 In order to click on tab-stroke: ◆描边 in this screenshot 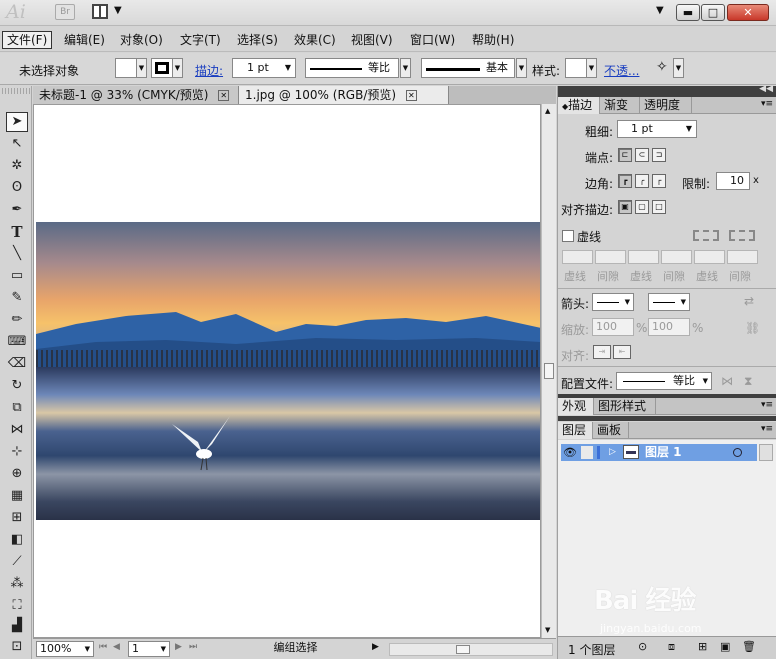, I will do `click(579, 105)`.